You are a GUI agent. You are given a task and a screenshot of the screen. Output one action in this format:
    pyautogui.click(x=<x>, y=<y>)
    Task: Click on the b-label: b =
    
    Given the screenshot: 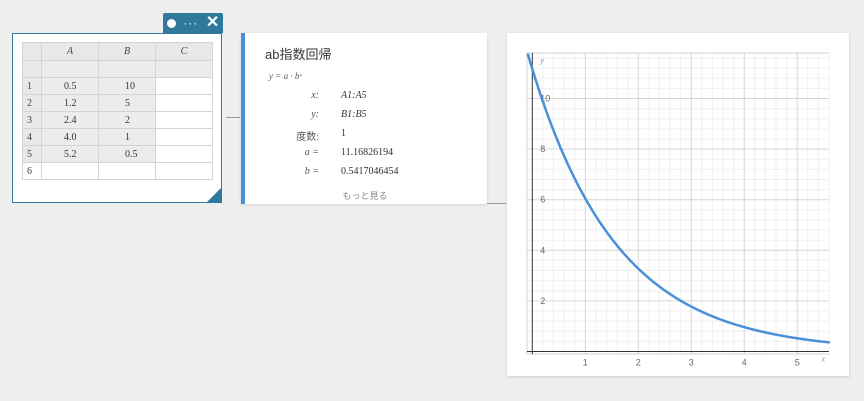 What is the action you would take?
    pyautogui.click(x=311, y=171)
    